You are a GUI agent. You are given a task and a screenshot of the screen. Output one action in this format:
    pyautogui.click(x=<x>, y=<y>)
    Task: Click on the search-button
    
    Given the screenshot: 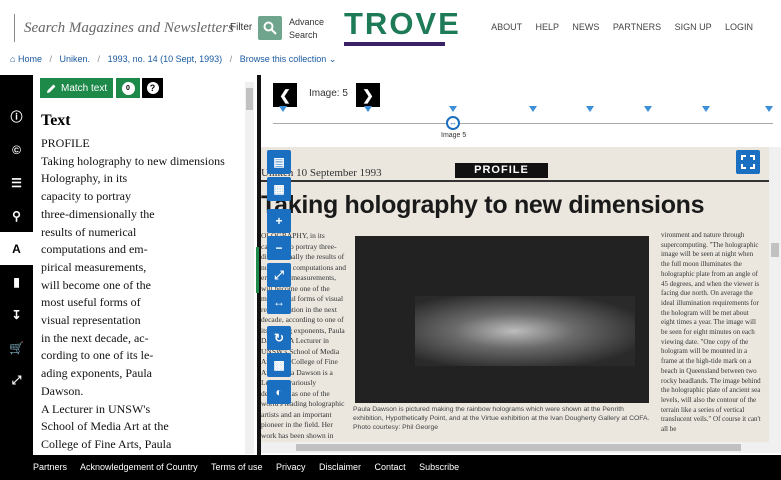 What is the action you would take?
    pyautogui.click(x=270, y=28)
    